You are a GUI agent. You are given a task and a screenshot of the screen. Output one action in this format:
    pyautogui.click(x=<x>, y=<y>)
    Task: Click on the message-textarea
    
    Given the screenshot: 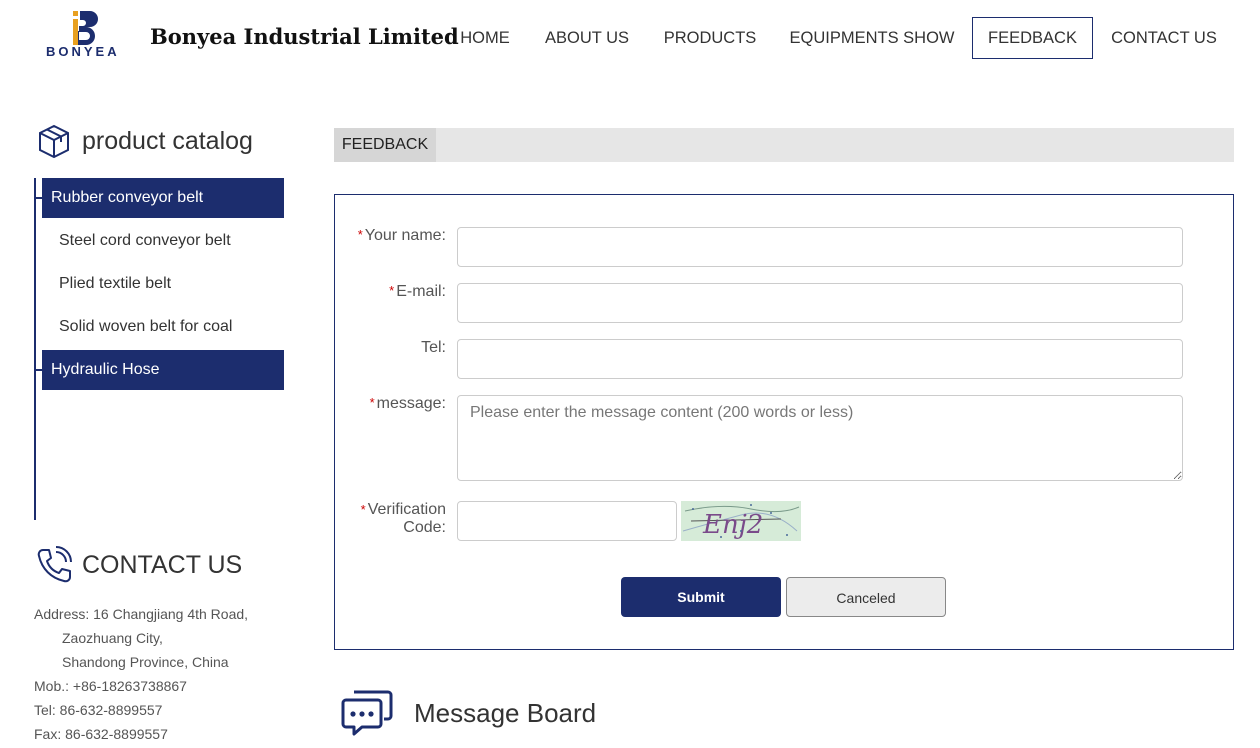 What is the action you would take?
    pyautogui.click(x=820, y=438)
    